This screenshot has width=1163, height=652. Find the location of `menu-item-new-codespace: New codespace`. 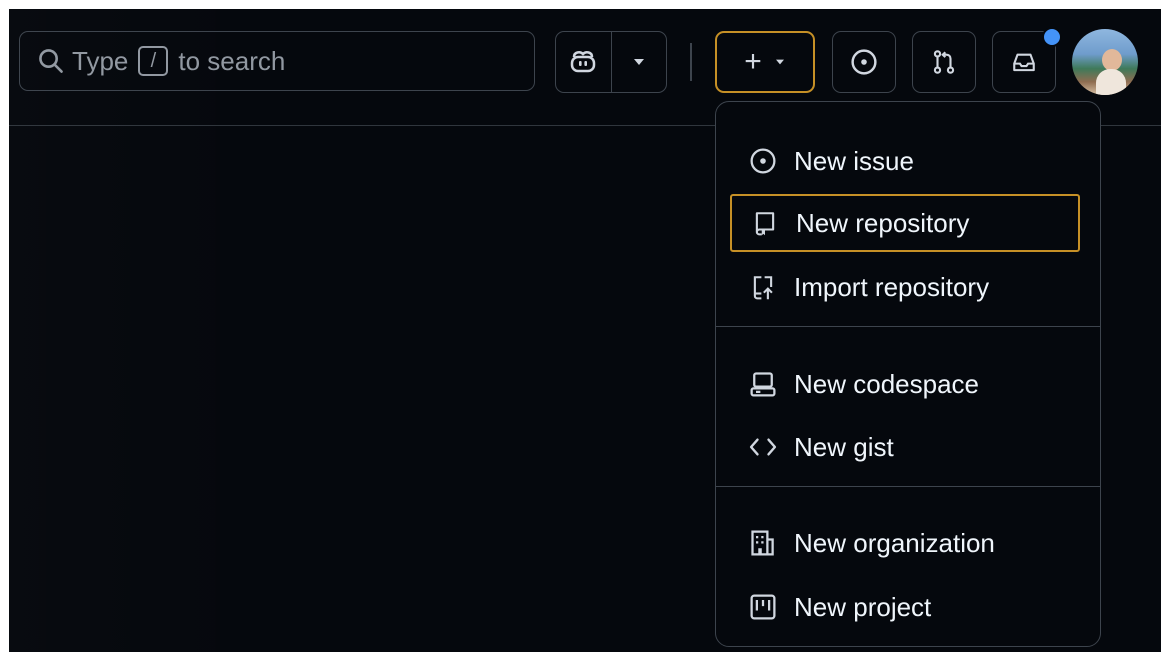

menu-item-new-codespace: New codespace is located at coordinates (905, 384).